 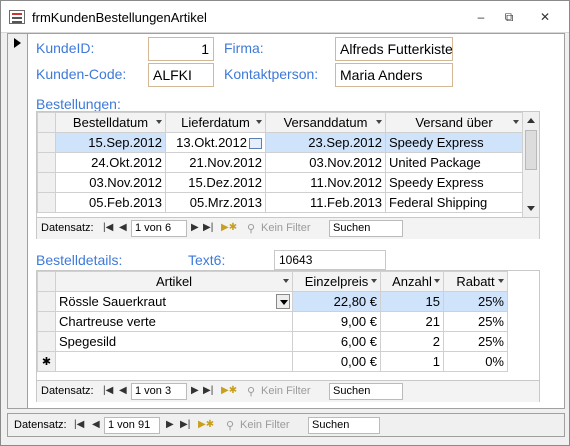 I want to click on table-row: Spegesild 6,00 € 2 25%, so click(x=272, y=341).